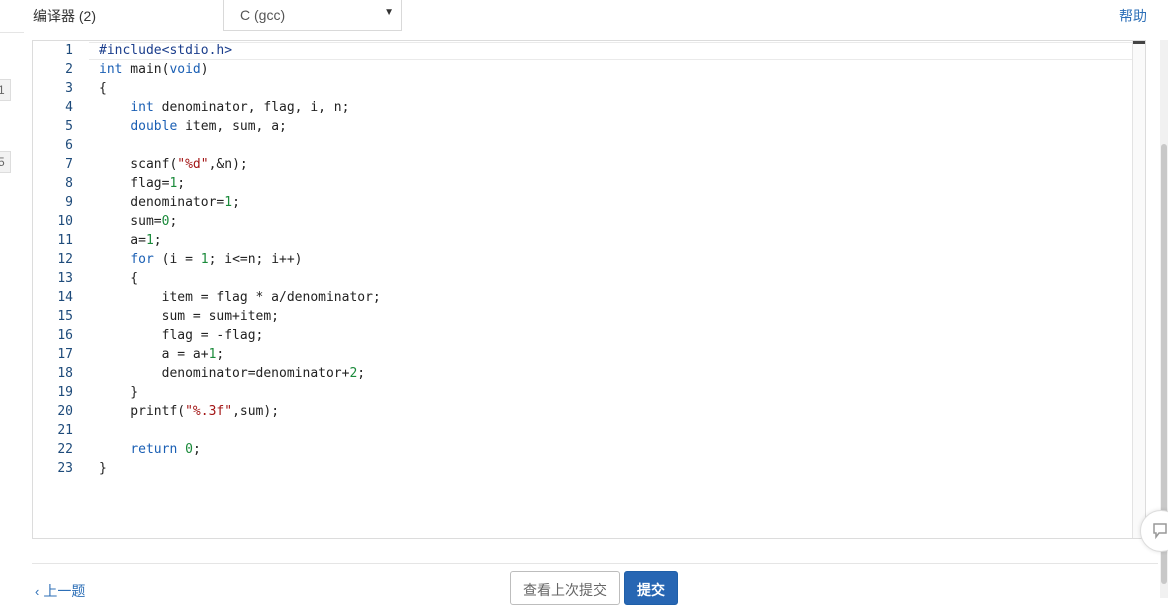  What do you see at coordinates (1160, 531) in the screenshot?
I see `feedback-icon` at bounding box center [1160, 531].